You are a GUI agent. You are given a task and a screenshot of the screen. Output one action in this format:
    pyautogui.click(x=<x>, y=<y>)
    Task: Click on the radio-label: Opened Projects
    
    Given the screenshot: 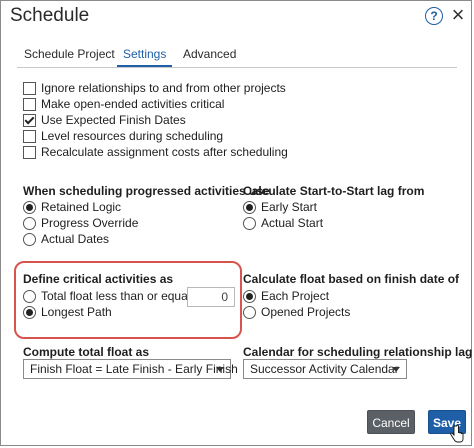 What is the action you would take?
    pyautogui.click(x=306, y=312)
    